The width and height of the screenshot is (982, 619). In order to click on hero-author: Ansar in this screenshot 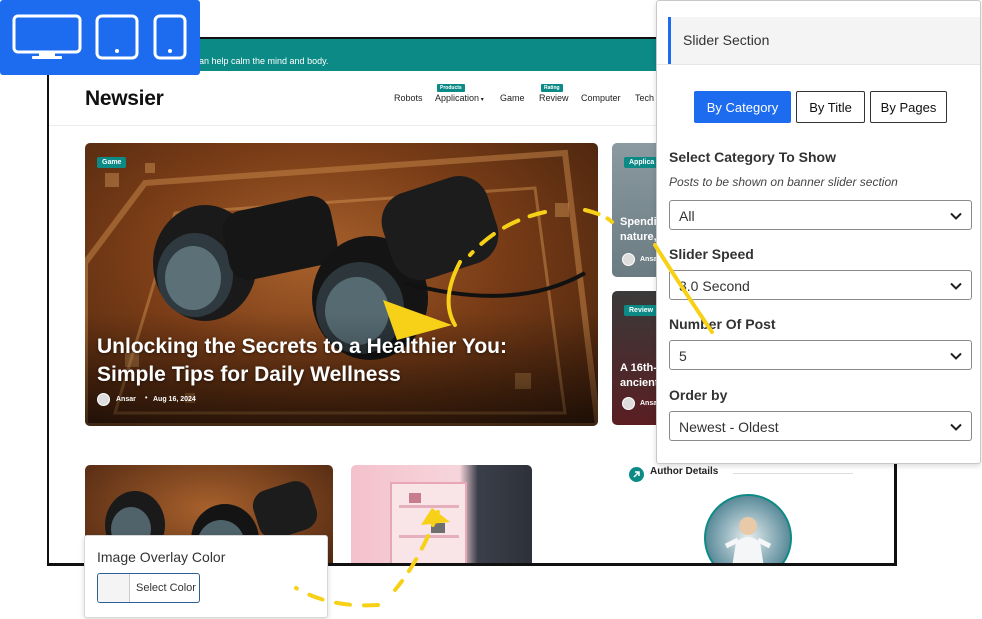, I will do `click(126, 399)`.